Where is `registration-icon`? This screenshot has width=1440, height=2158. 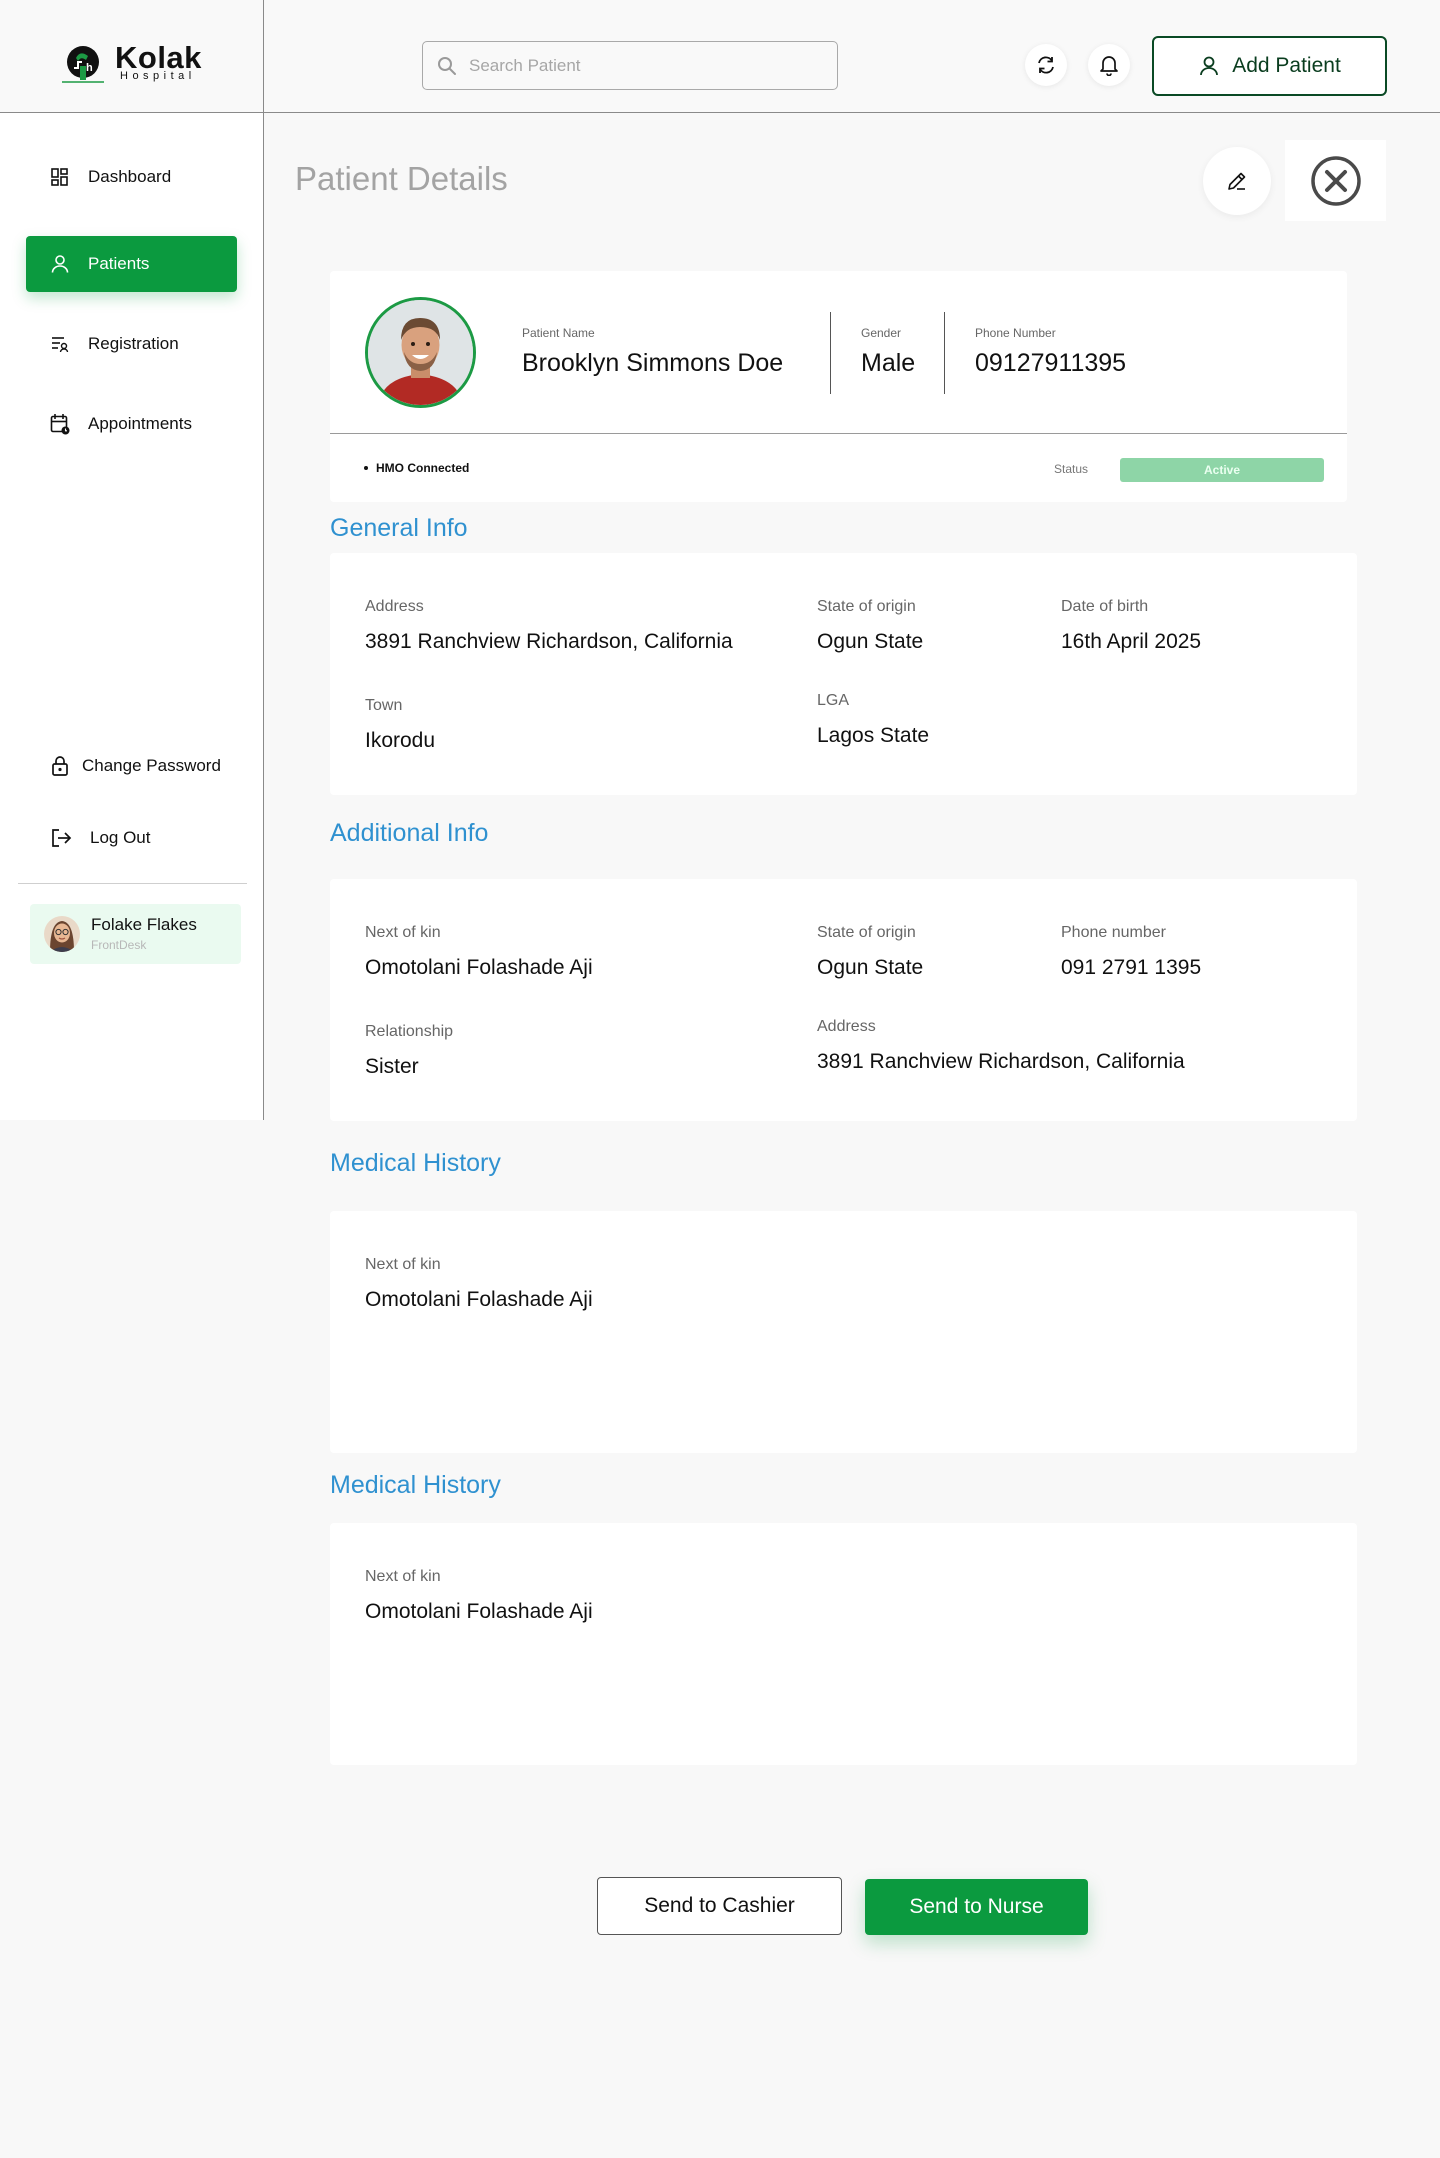 registration-icon is located at coordinates (60, 345).